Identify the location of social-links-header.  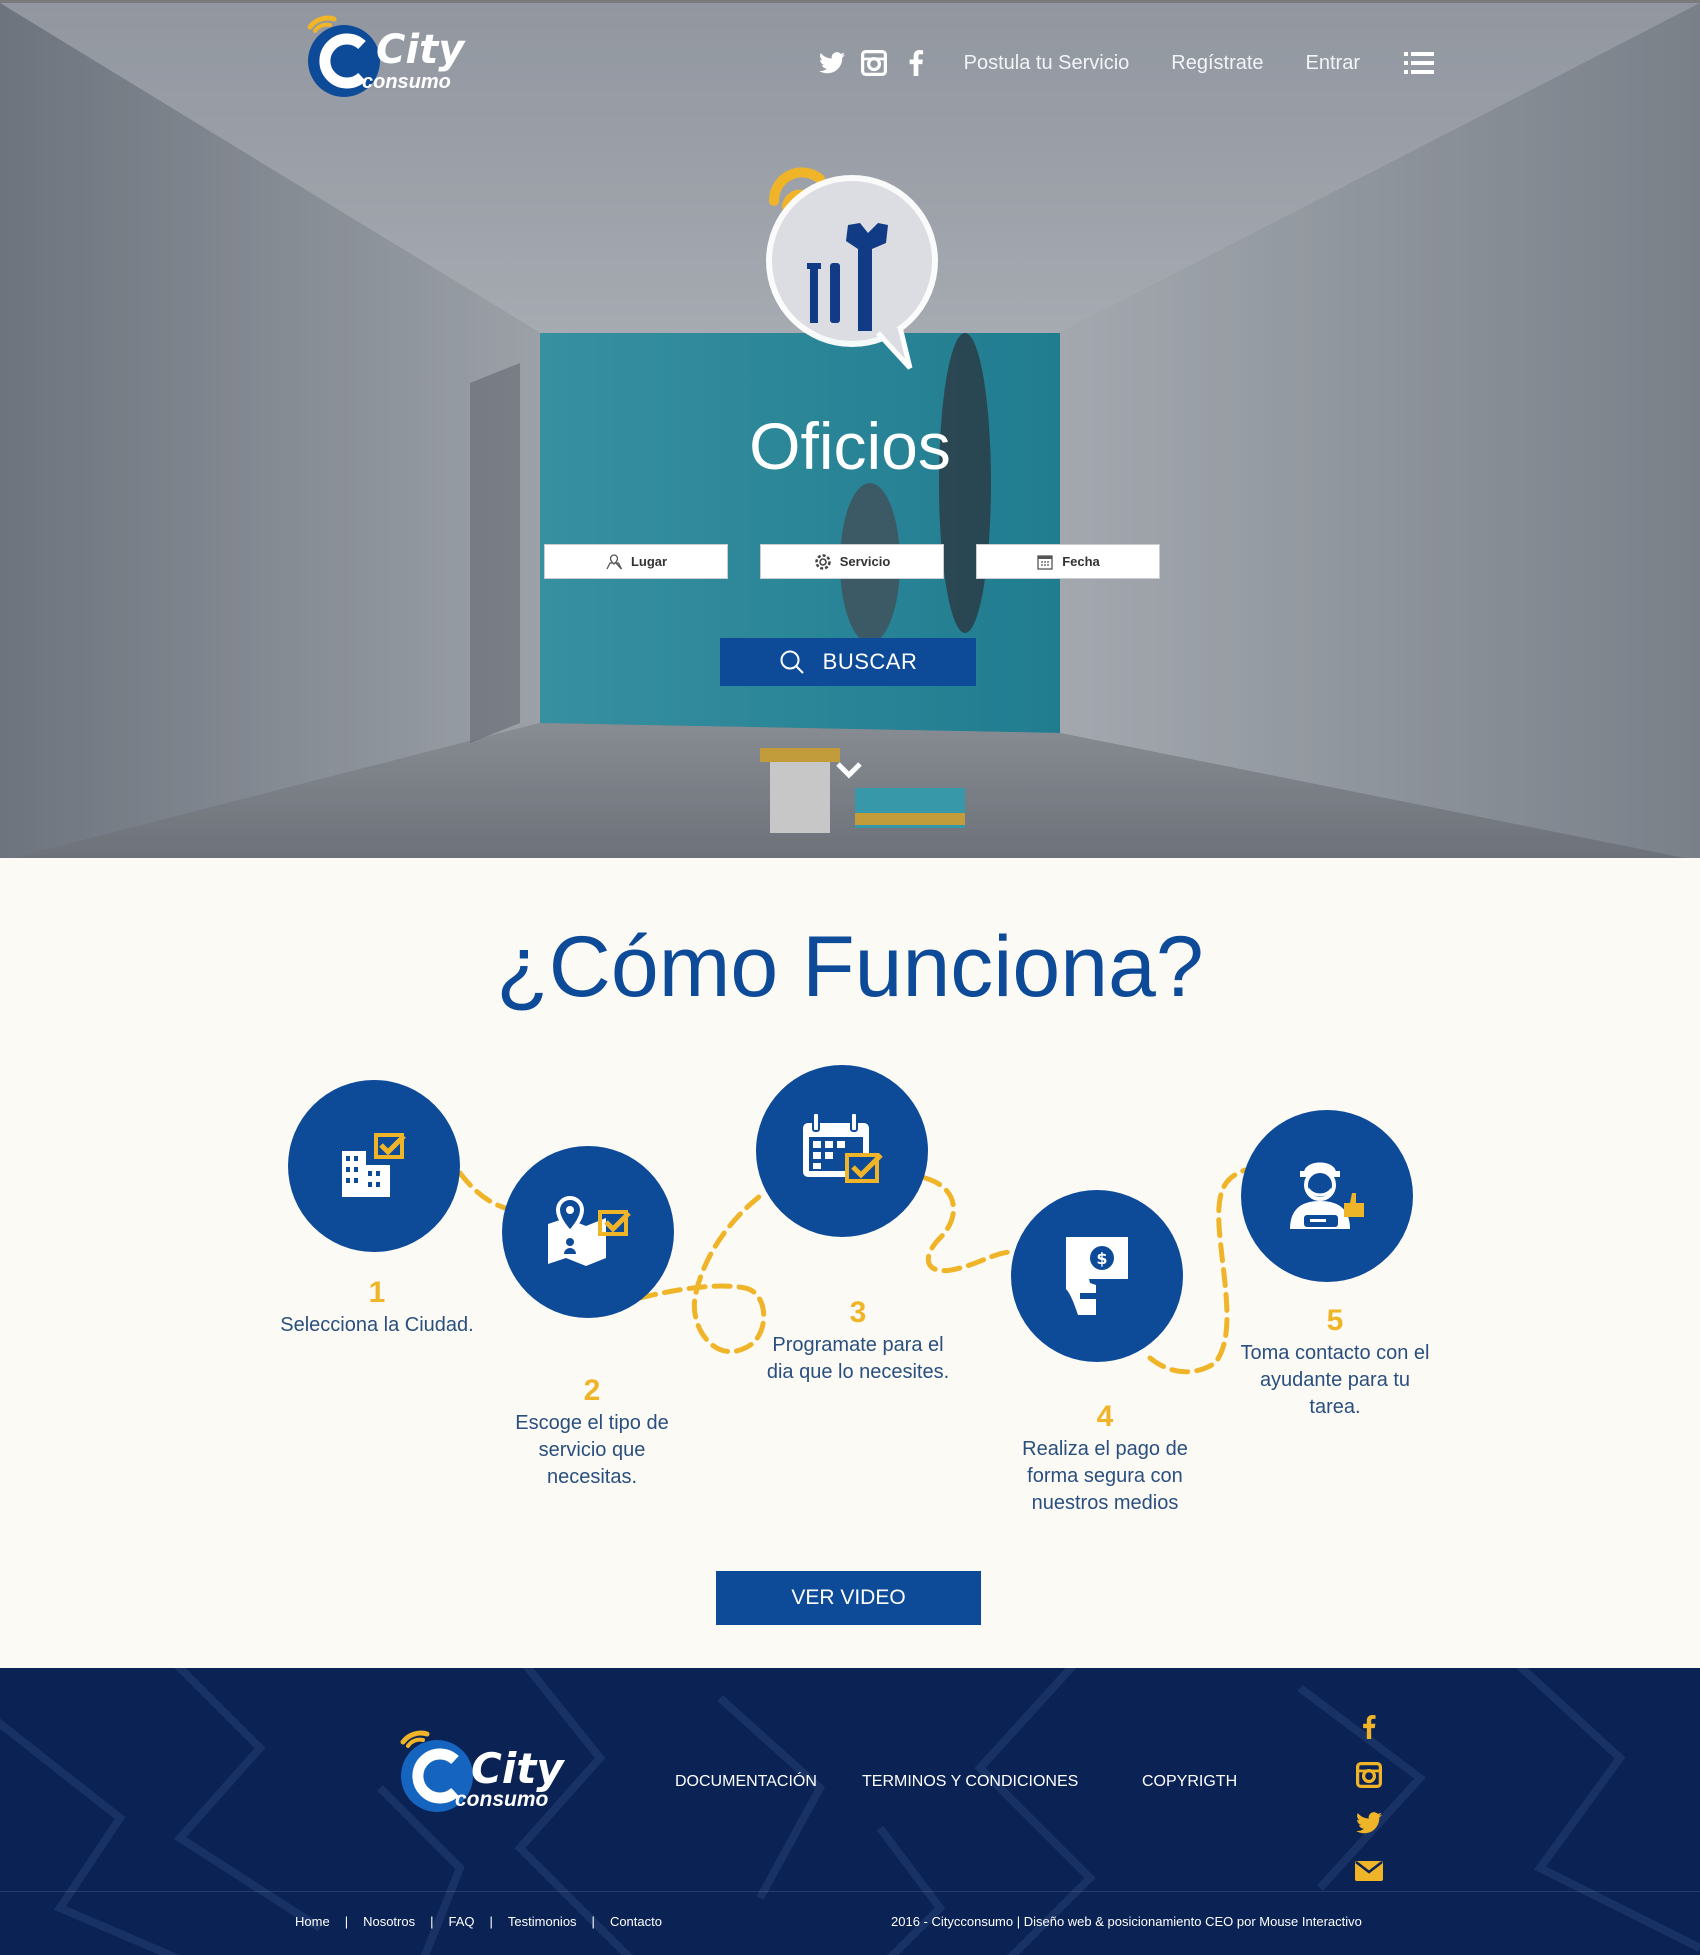
(874, 63).